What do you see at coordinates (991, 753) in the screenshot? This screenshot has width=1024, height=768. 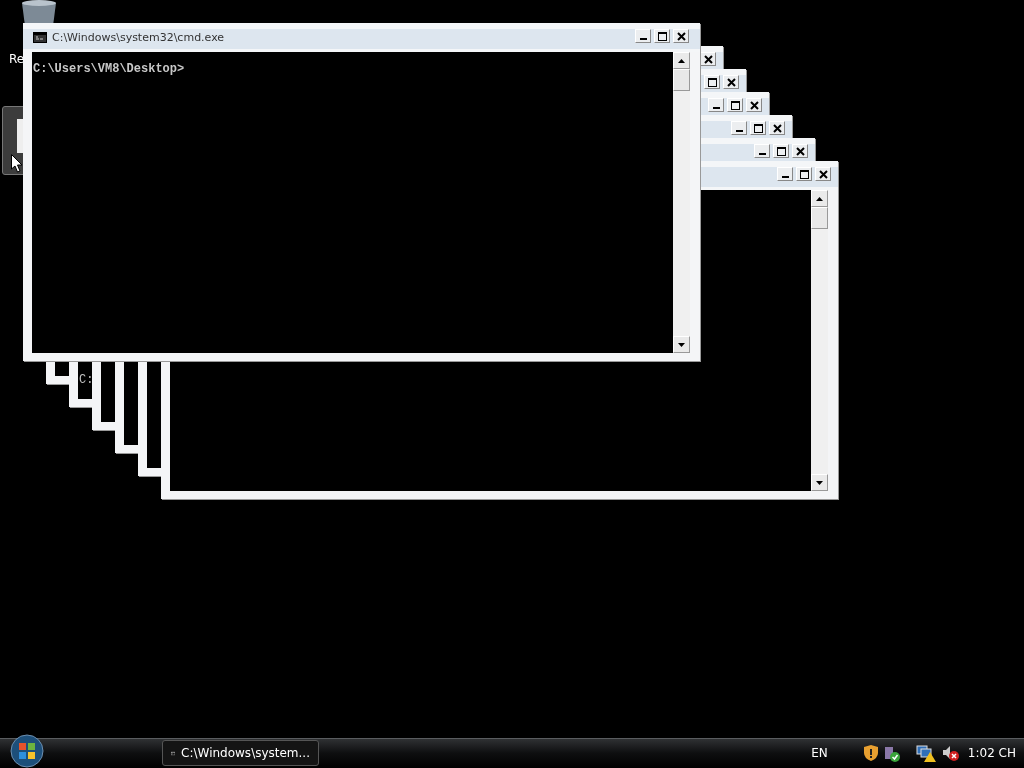 I see `clock: 1:02 CH` at bounding box center [991, 753].